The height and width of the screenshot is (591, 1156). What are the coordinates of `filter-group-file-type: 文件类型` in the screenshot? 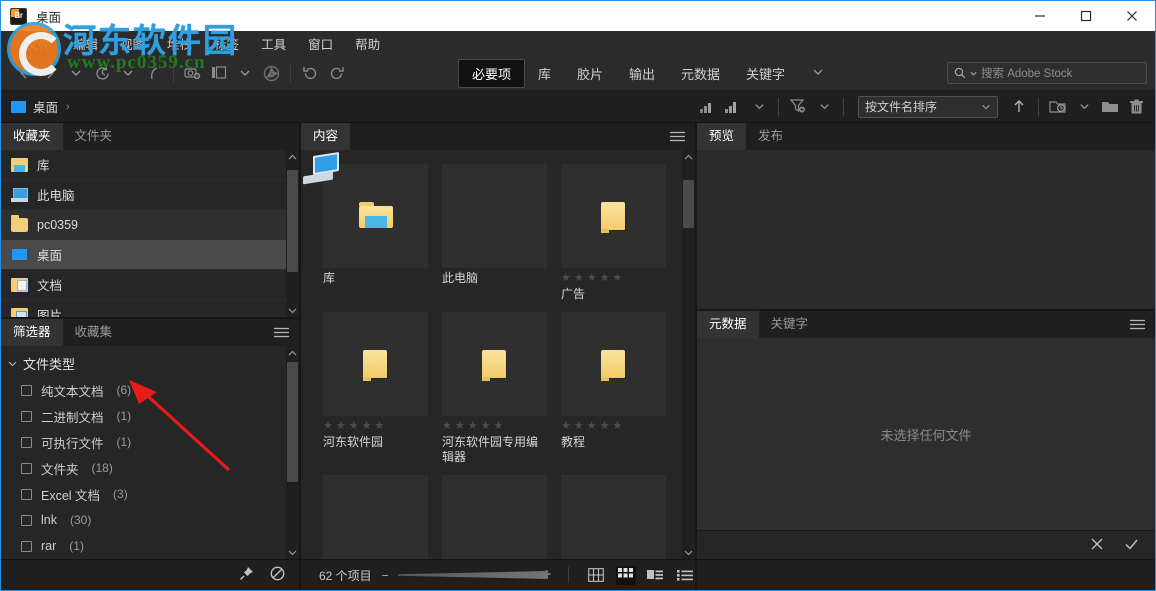 It's located at (150, 363).